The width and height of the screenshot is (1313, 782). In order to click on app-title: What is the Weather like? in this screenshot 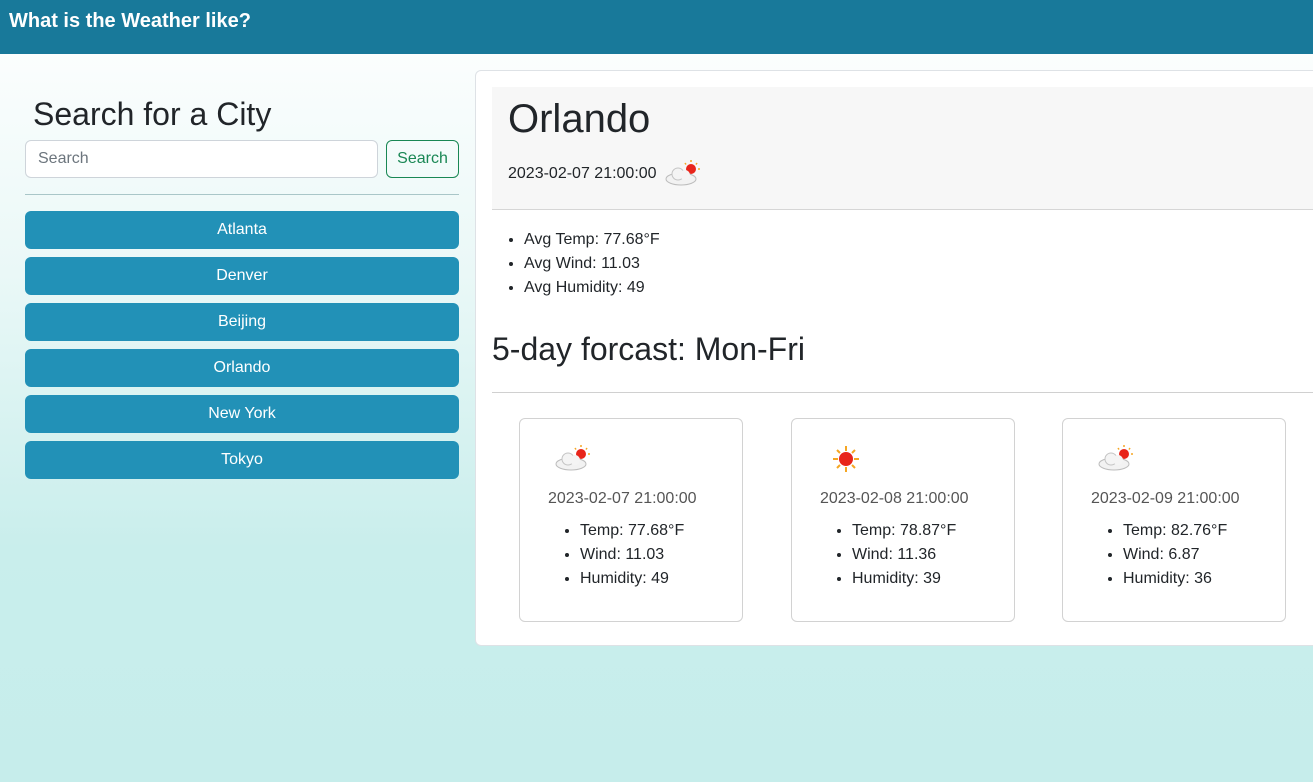, I will do `click(130, 21)`.